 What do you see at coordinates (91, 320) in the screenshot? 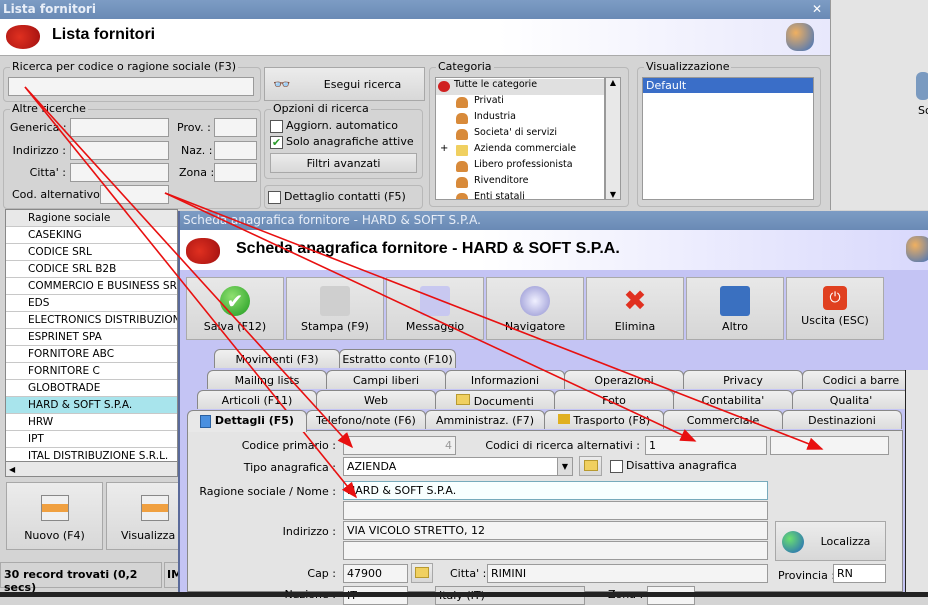
I see `table-row: ELECTRONICS DISTRIBUZIONE` at bounding box center [91, 320].